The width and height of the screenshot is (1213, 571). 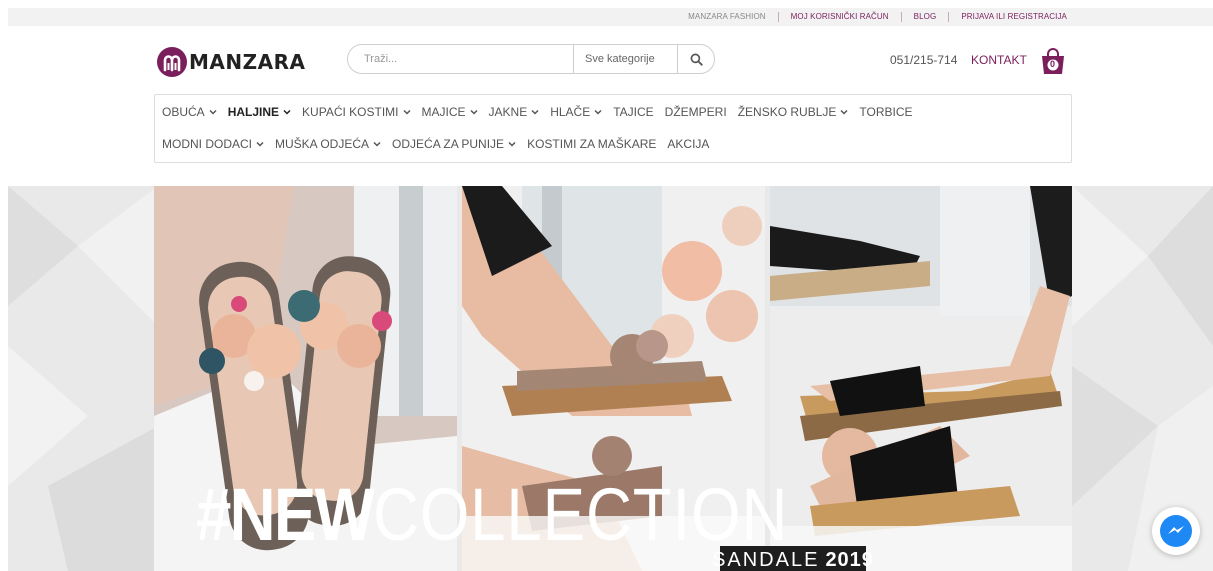 I want to click on headline-bold: #NEW, so click(x=285, y=514).